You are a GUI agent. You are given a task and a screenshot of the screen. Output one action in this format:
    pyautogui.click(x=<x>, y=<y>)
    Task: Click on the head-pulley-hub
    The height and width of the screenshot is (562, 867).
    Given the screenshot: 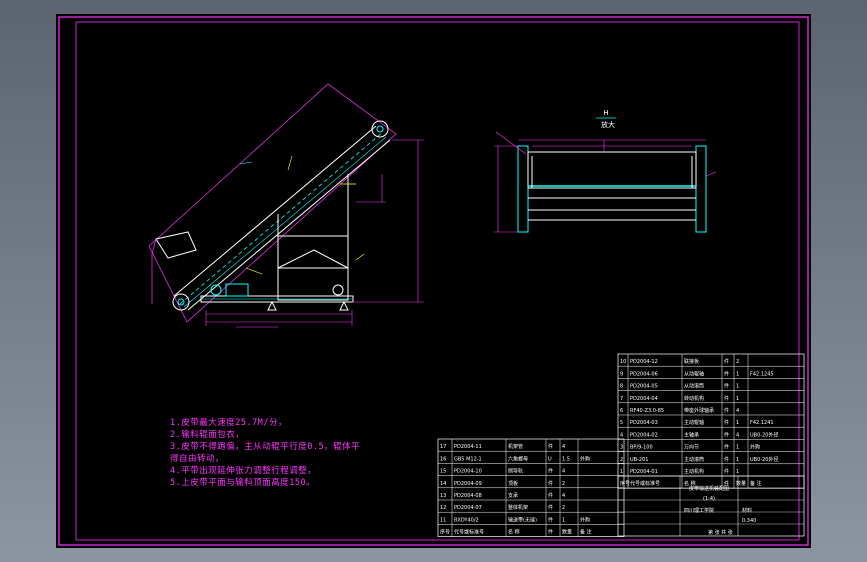 What is the action you would take?
    pyautogui.click(x=380, y=129)
    